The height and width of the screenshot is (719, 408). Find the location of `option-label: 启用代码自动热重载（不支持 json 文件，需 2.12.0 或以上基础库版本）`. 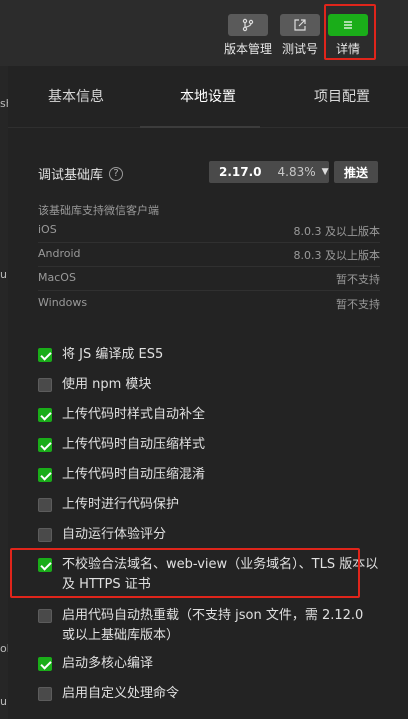

option-label: 启用代码自动热重载（不支持 json 文件，需 2.12.0 或以上基础库版本） is located at coordinates (213, 625).